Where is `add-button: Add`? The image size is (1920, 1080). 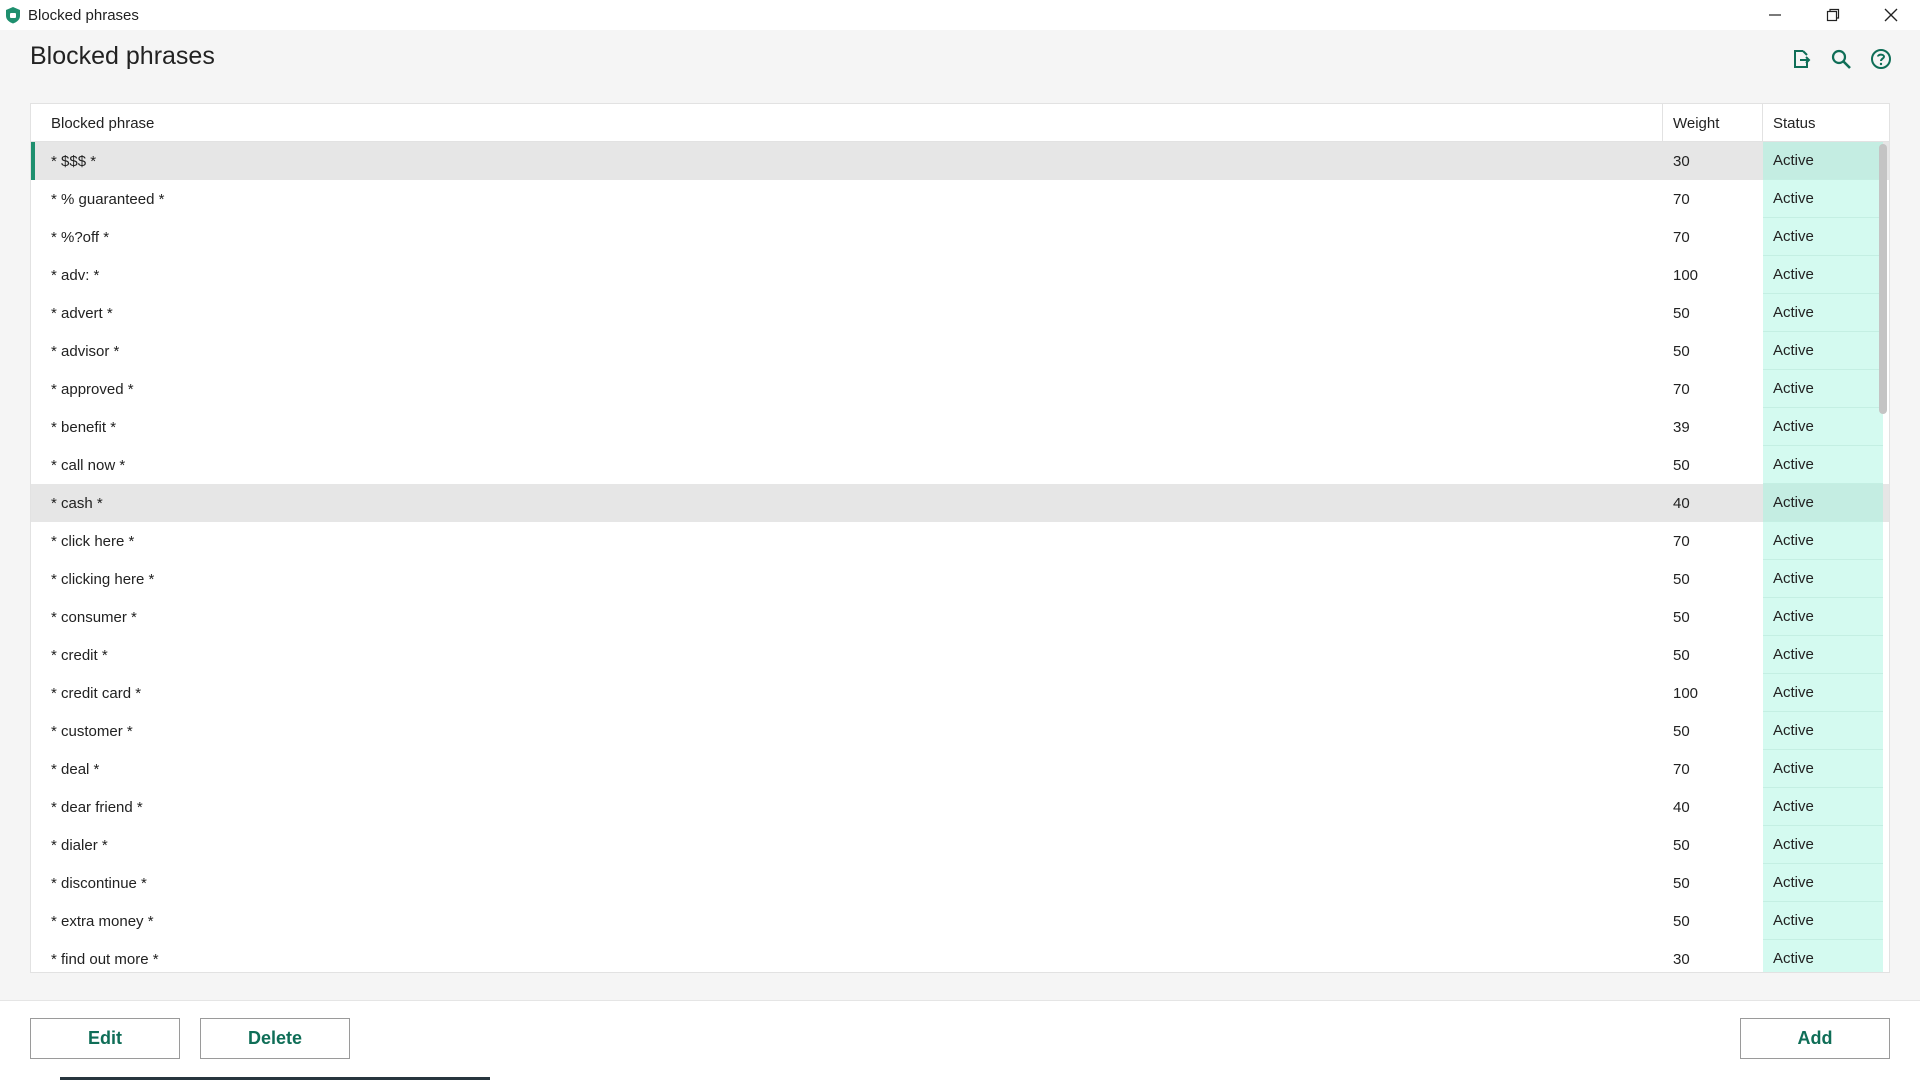 add-button: Add is located at coordinates (1815, 1038).